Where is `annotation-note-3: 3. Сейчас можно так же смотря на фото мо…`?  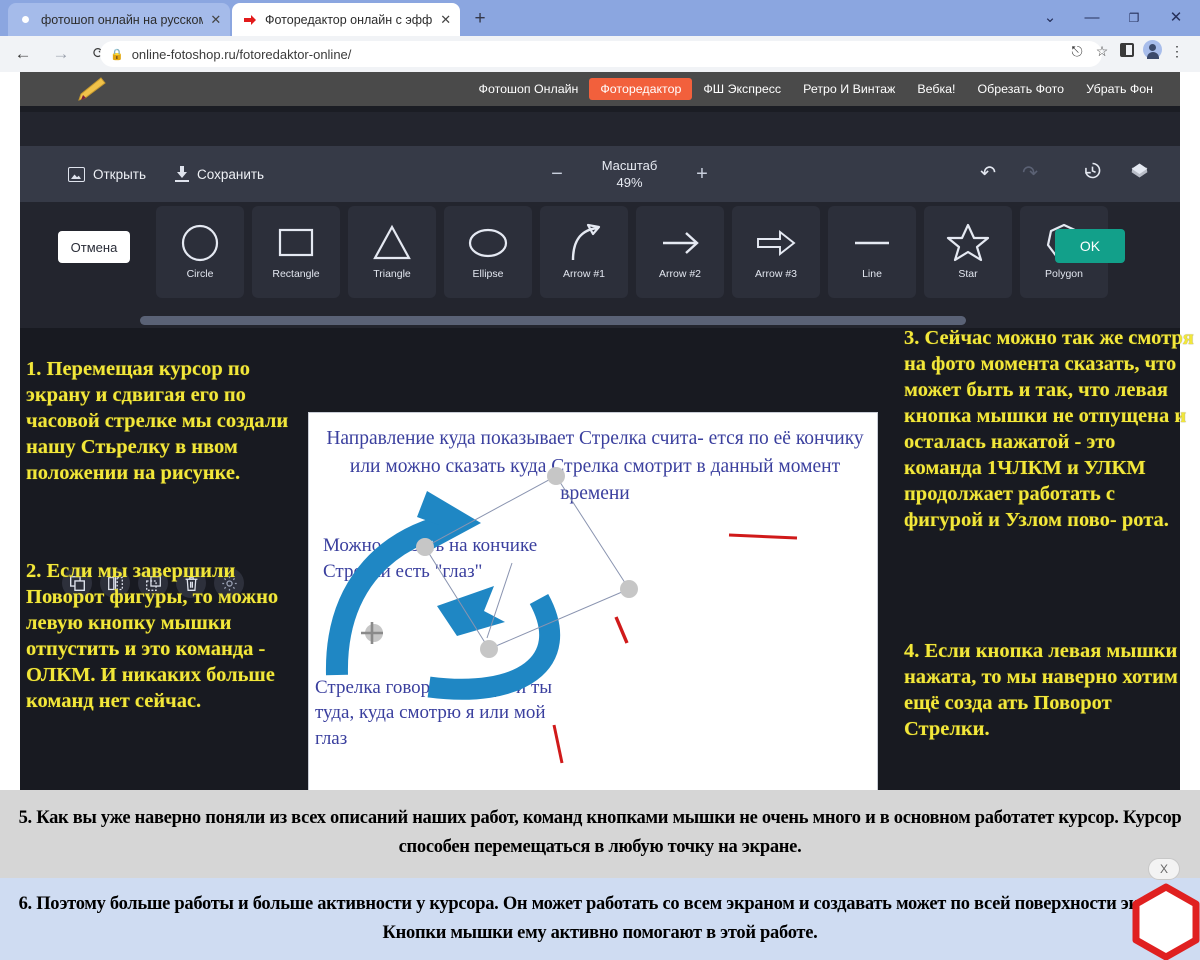
annotation-note-3: 3. Сейчас можно так же смотря на фото мо… is located at coordinates (1049, 429).